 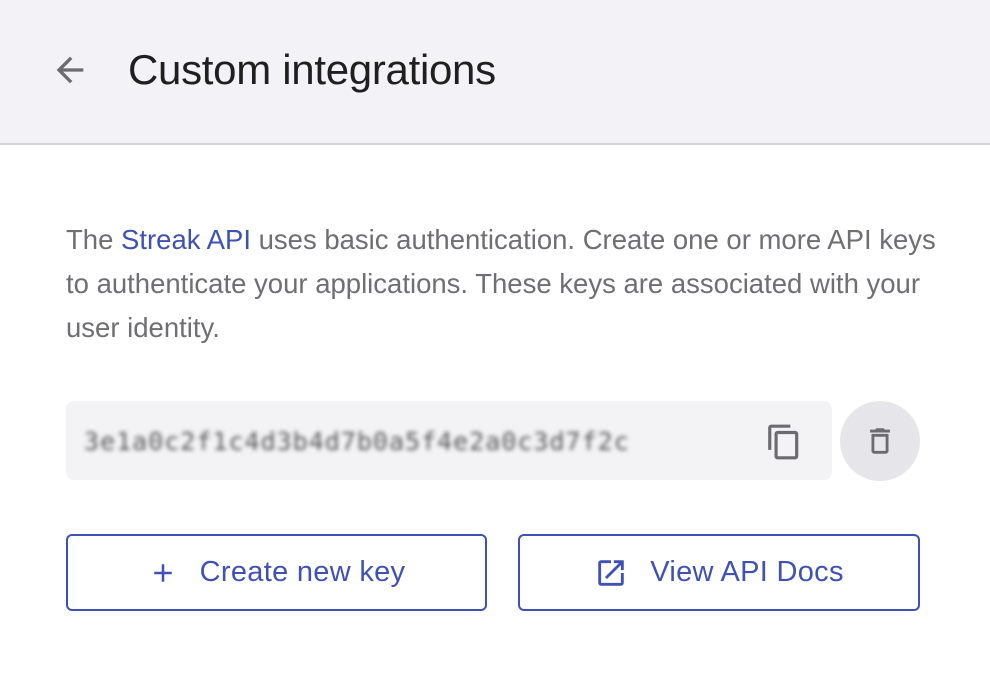 I want to click on arrow-left-icon, so click(x=70, y=70).